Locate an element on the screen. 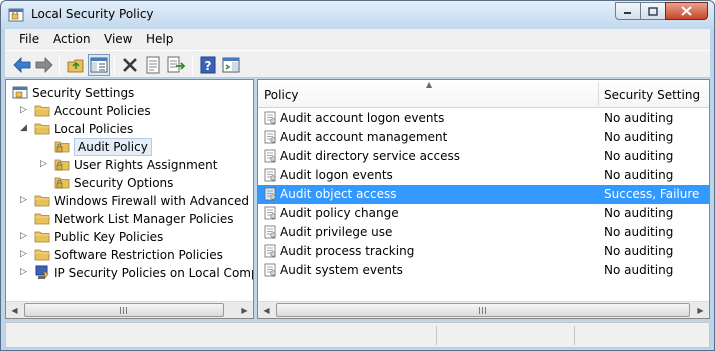 Image resolution: width=715 pixels, height=351 pixels. close-button is located at coordinates (686, 11).